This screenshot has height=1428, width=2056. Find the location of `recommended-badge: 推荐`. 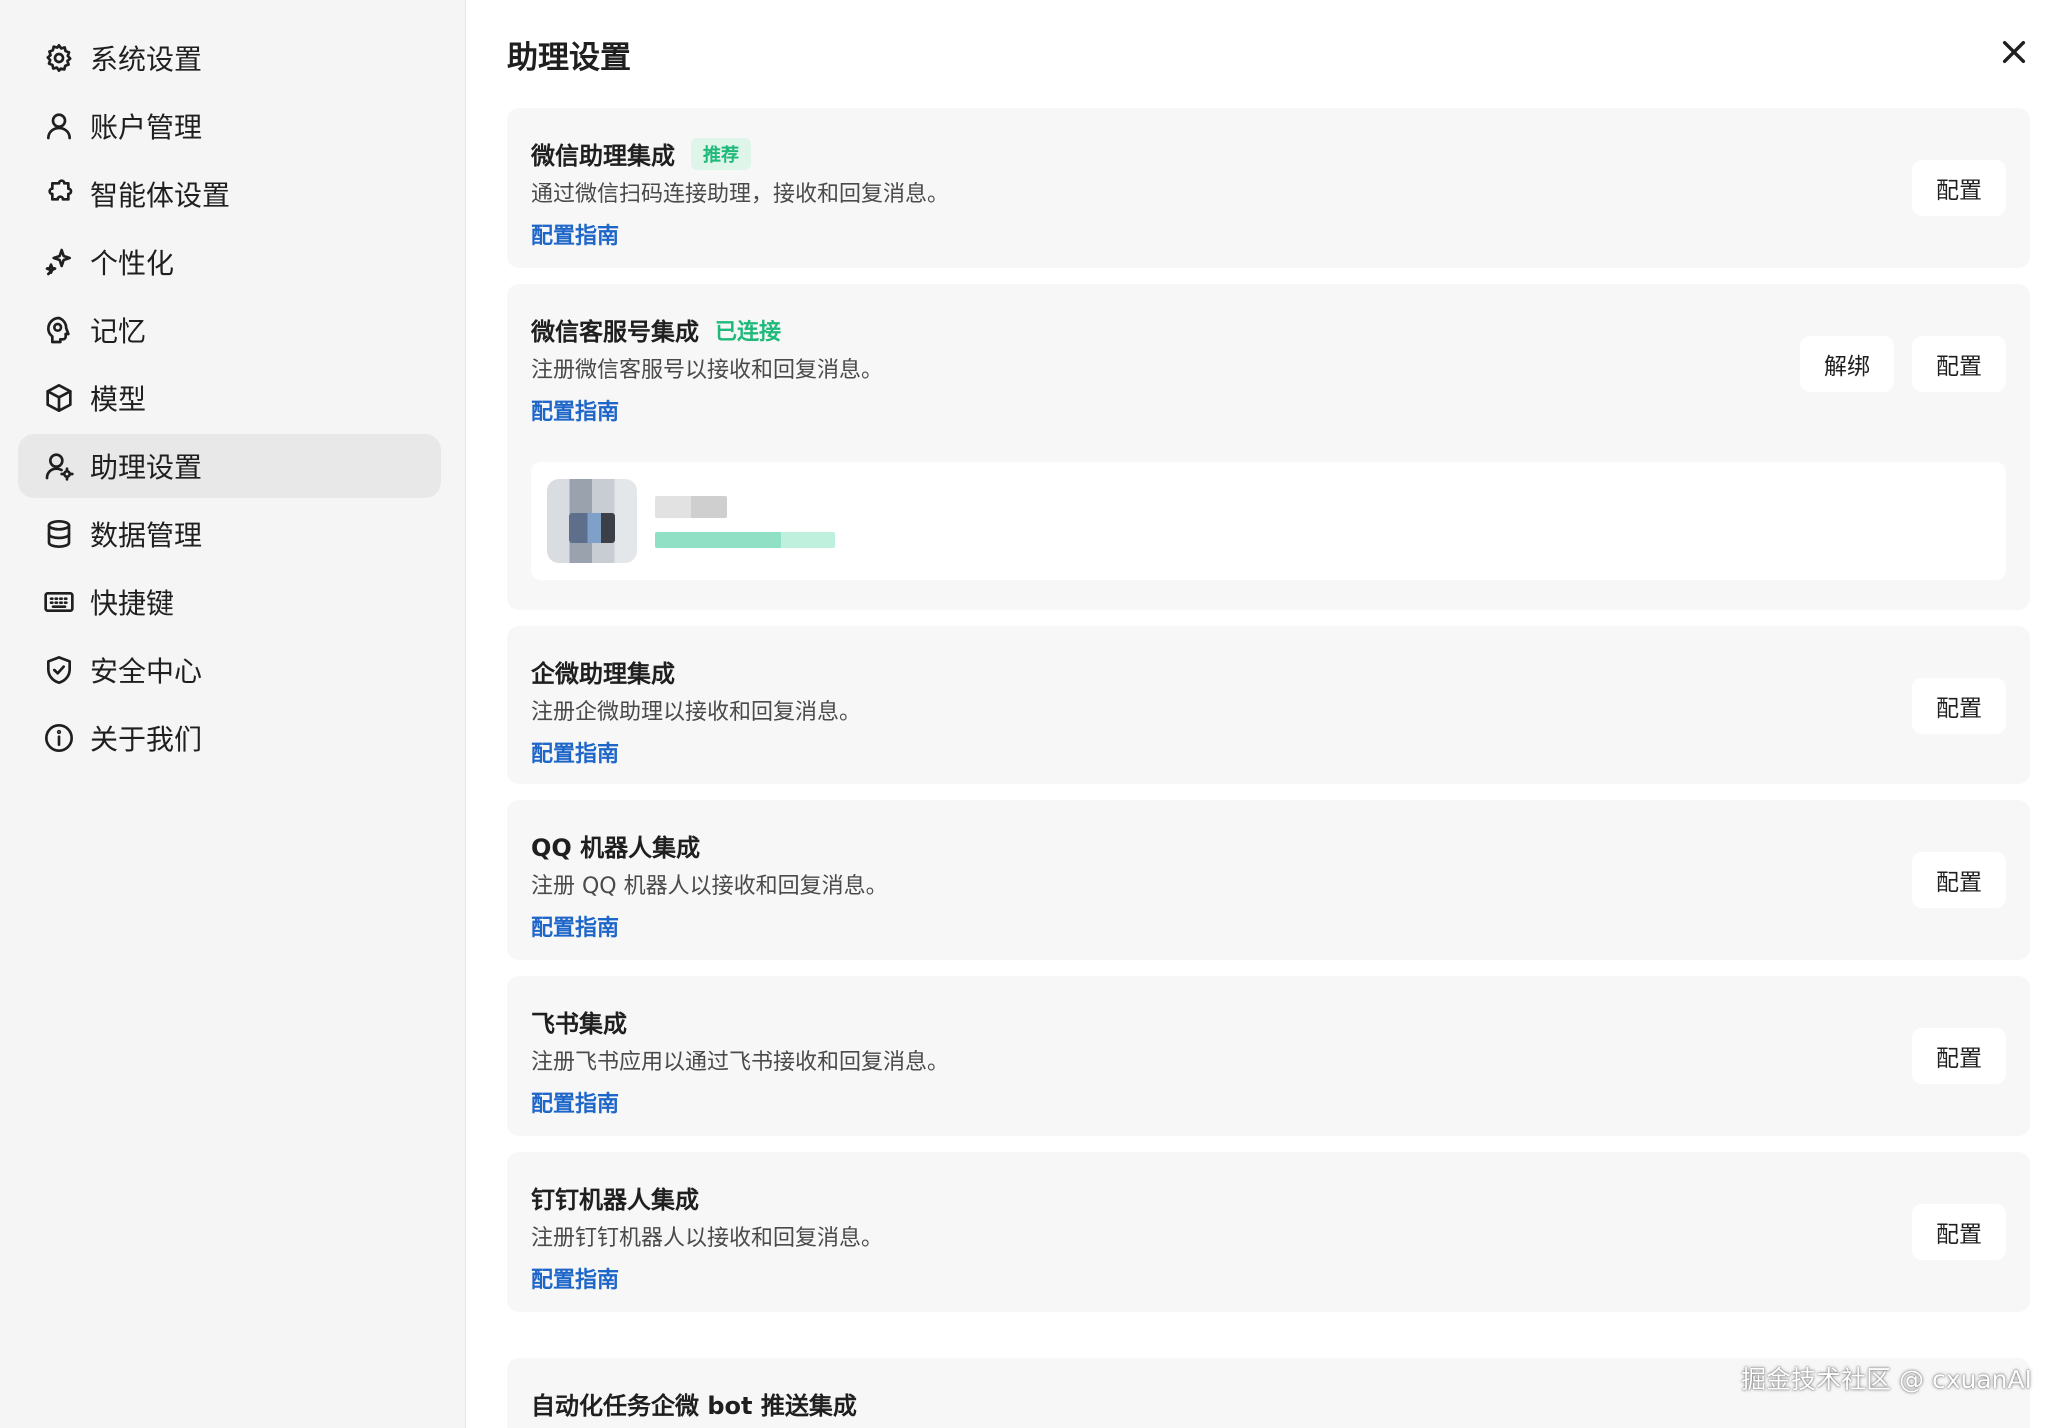

recommended-badge: 推荐 is located at coordinates (721, 153).